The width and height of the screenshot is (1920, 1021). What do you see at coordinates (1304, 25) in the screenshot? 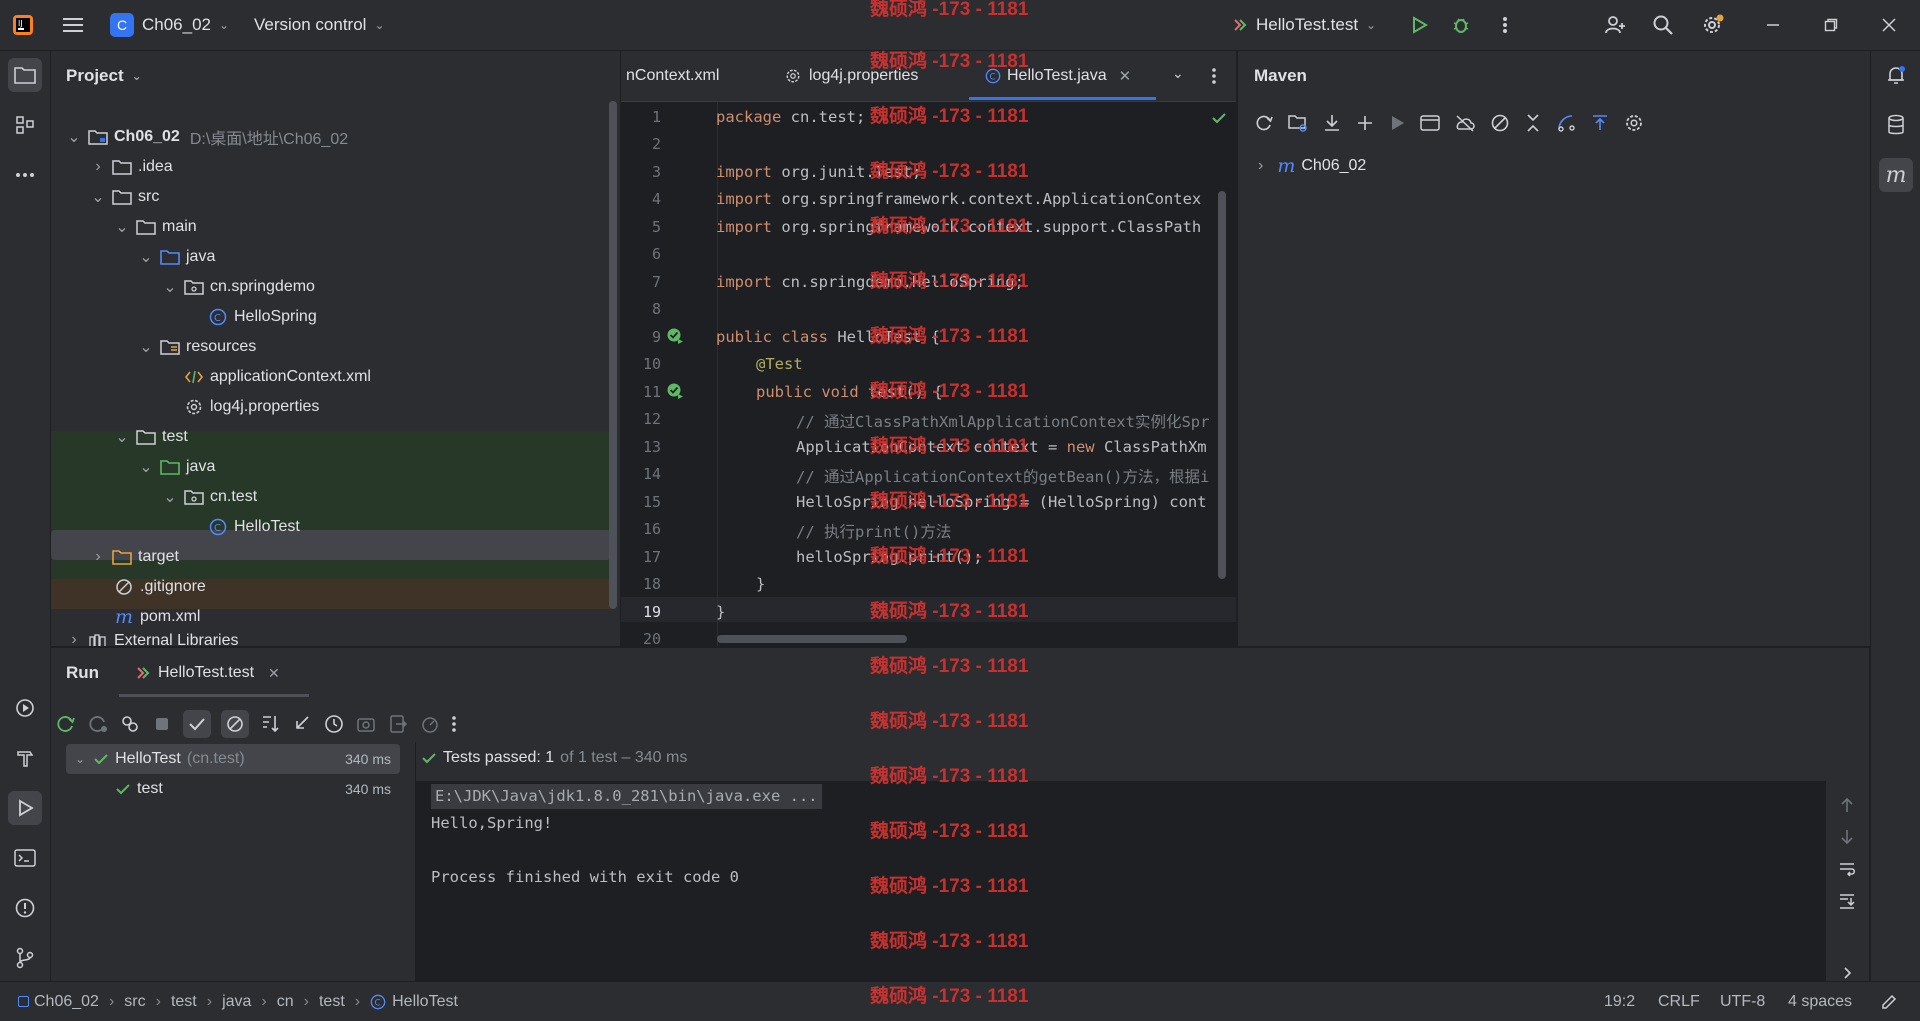
I see `run-config-selector: HelloTest.test ⌄` at bounding box center [1304, 25].